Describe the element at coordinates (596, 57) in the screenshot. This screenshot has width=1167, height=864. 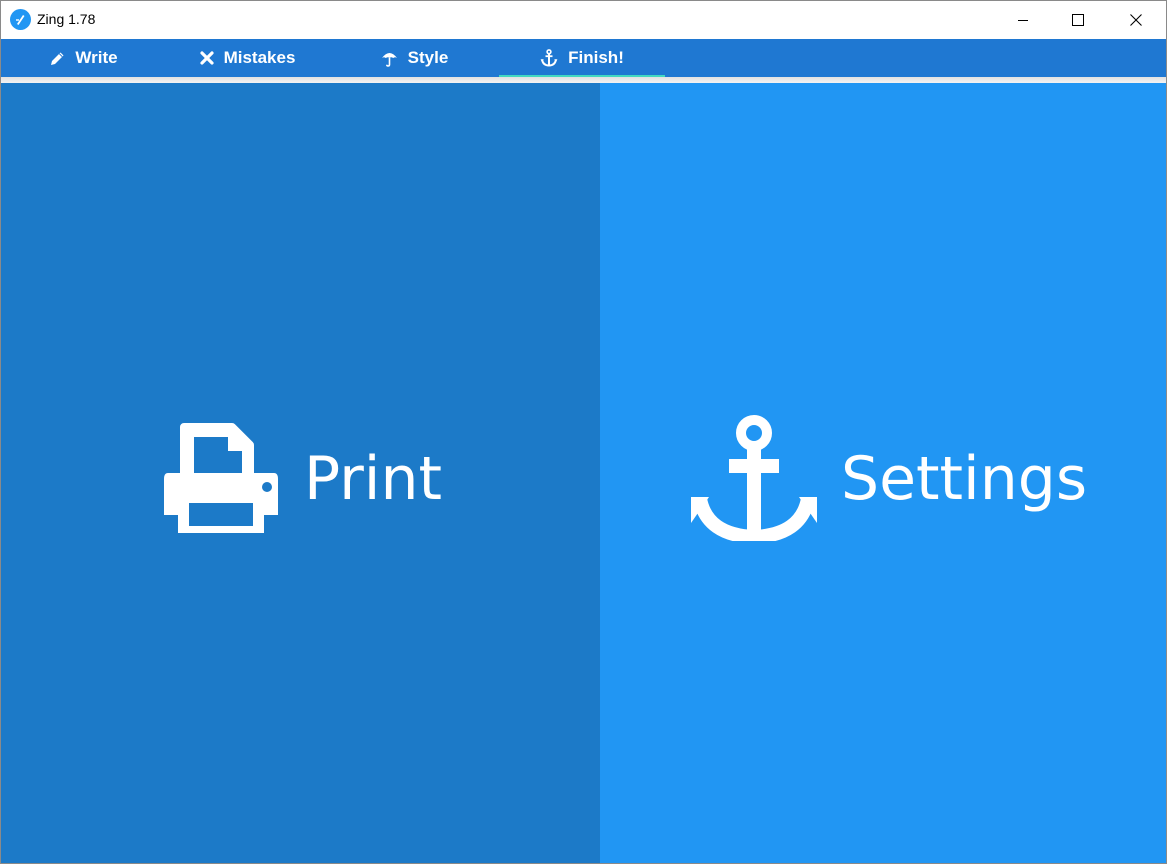
I see `tab-label: Finish!` at that location.